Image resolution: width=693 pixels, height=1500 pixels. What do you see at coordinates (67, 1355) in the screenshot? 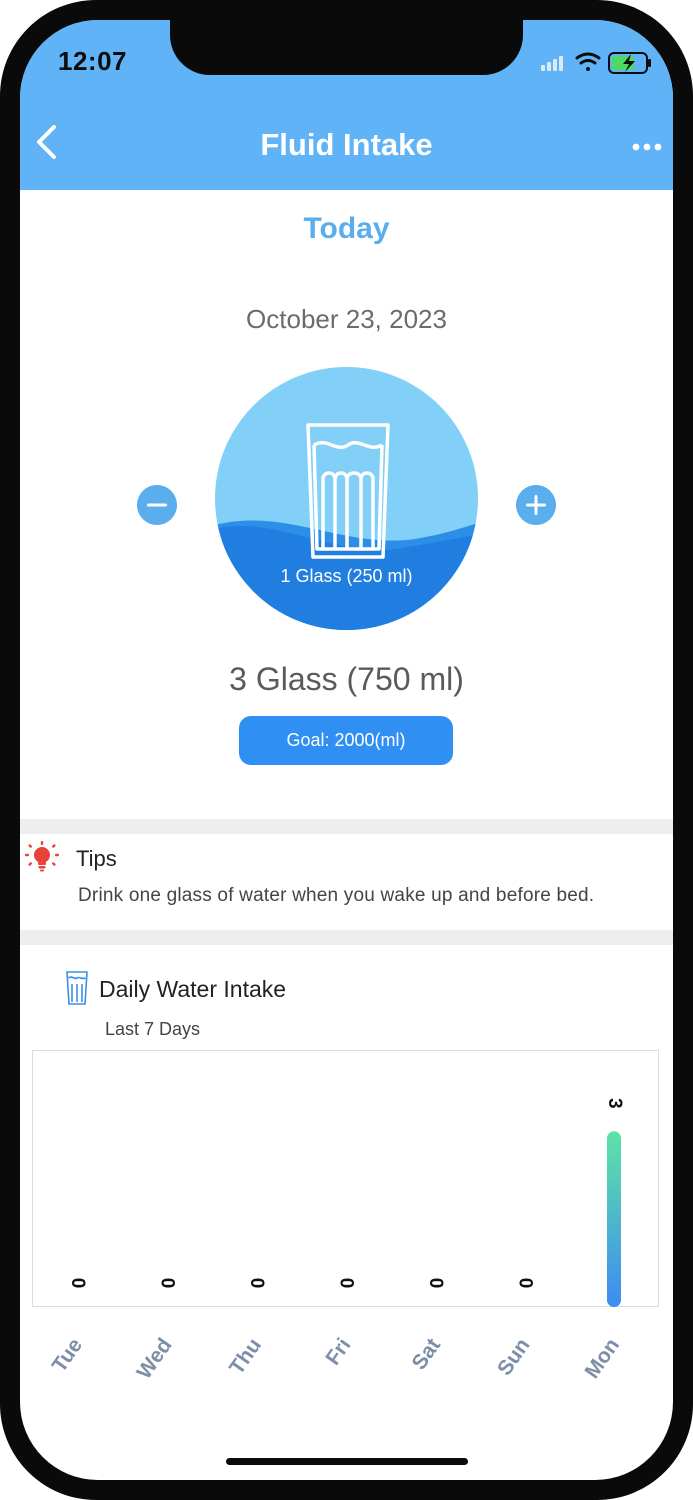
I see `chart-x-tick-label: Tue` at bounding box center [67, 1355].